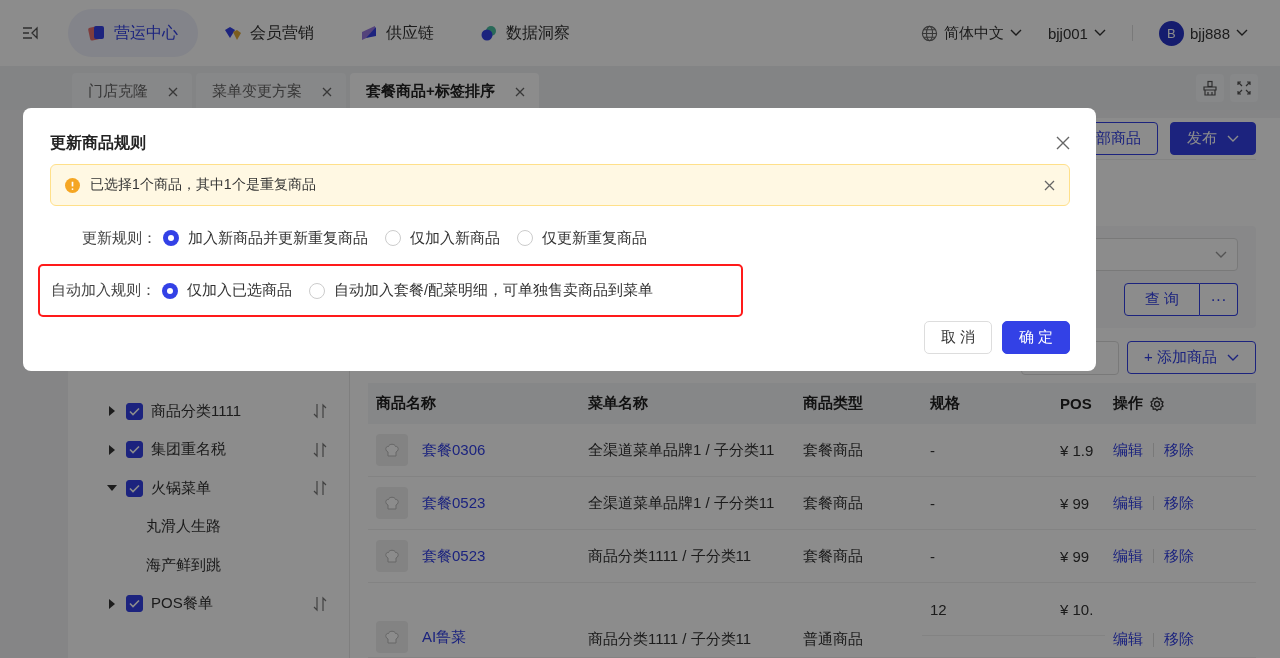  I want to click on radio-option: 仅更新重复商品, so click(582, 238).